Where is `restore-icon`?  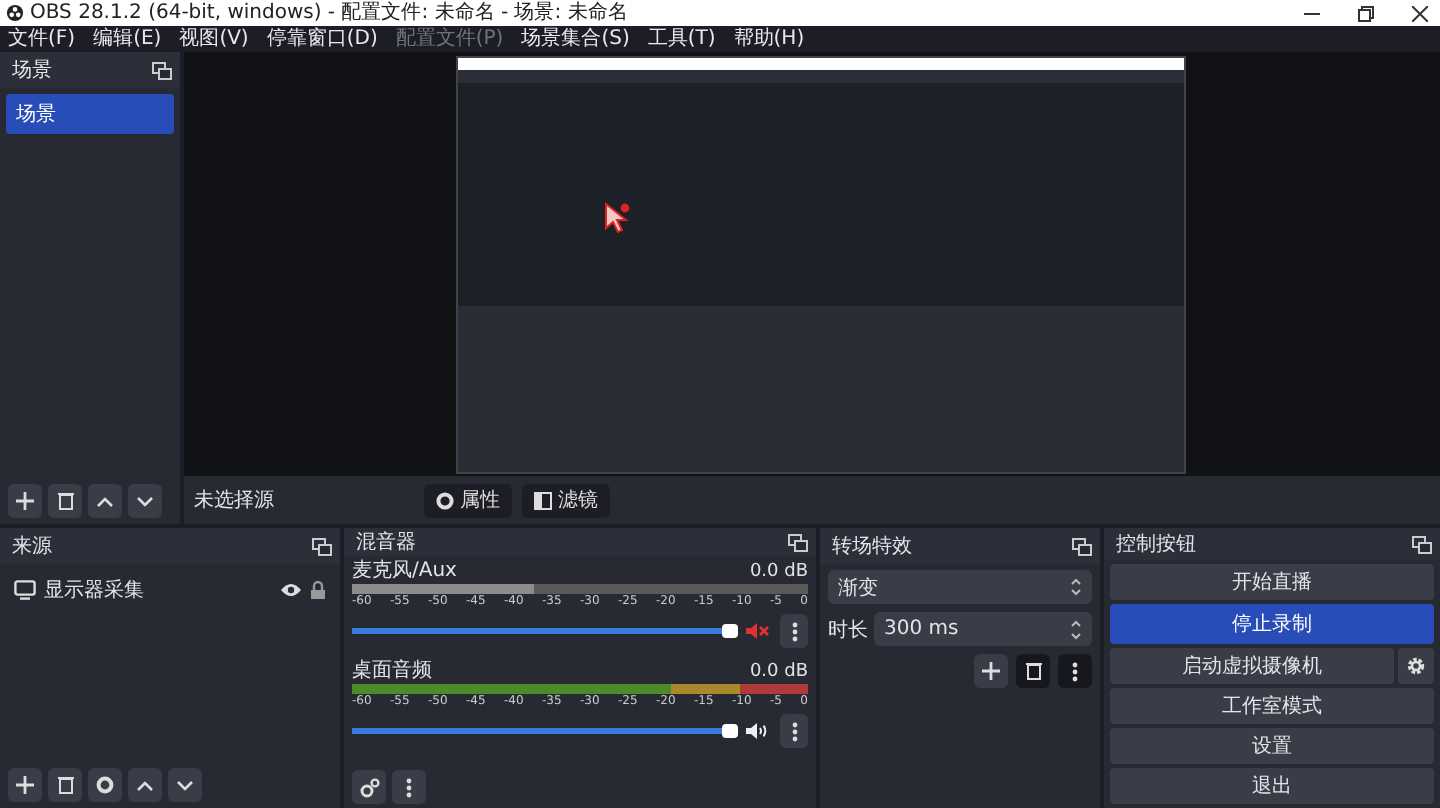
restore-icon is located at coordinates (1366, 13).